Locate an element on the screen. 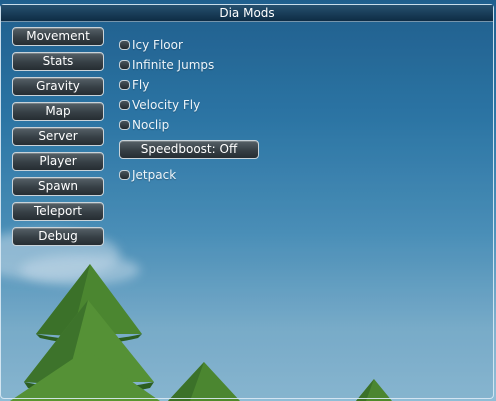  toggle-fly: Fly is located at coordinates (189, 85).